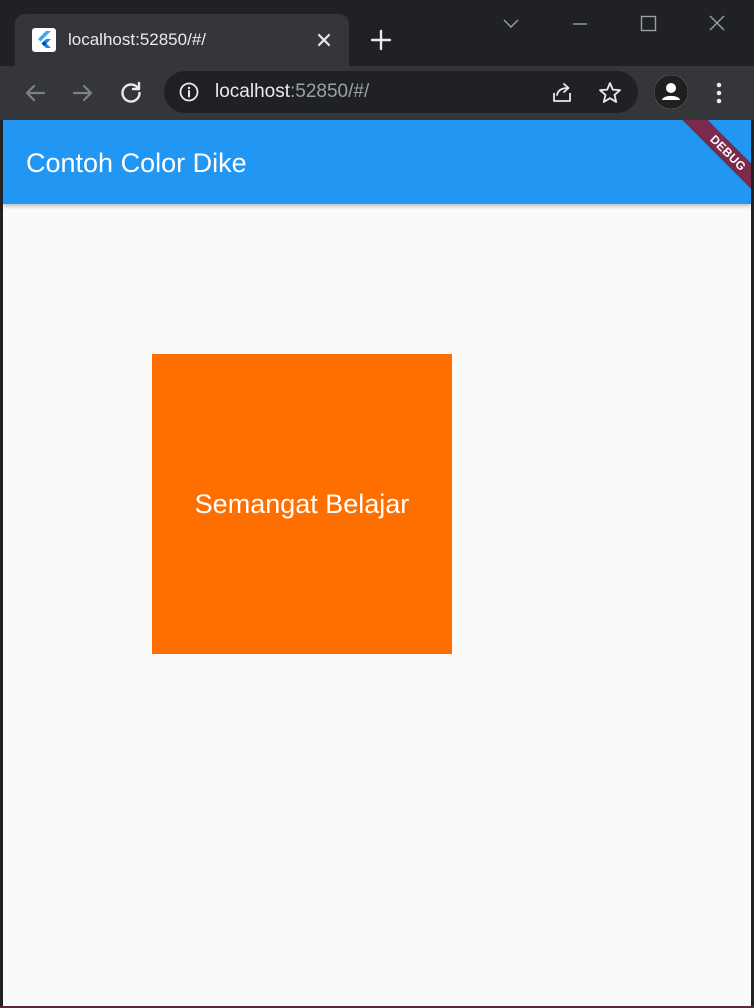  Describe the element at coordinates (610, 93) in the screenshot. I see `star-icon` at that location.